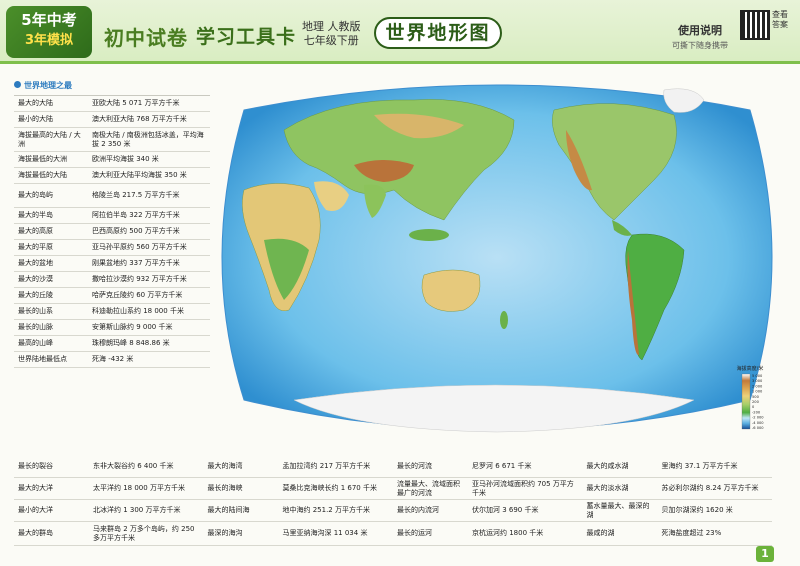 The height and width of the screenshot is (566, 800). What do you see at coordinates (600, 533) in the screenshot?
I see `cell-label: 最咸的湖` at bounding box center [600, 533].